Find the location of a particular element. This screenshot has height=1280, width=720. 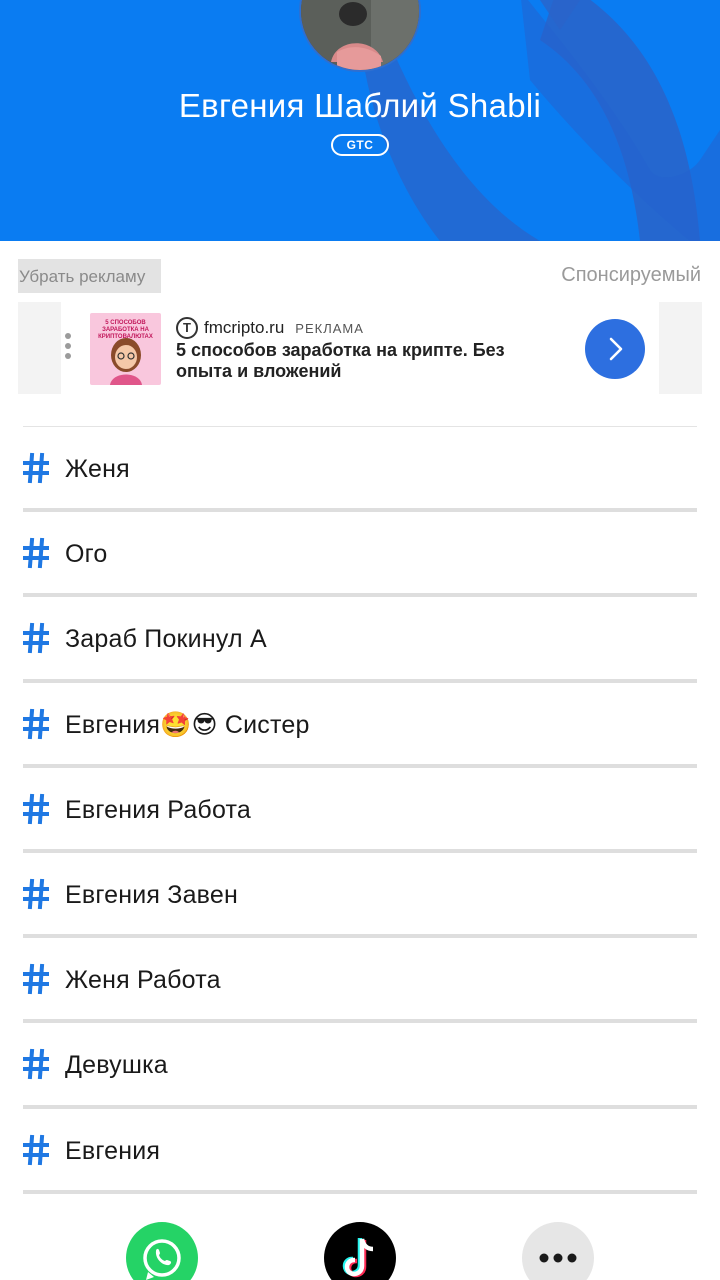

tag-name: Евгения Завен is located at coordinates (151, 894).